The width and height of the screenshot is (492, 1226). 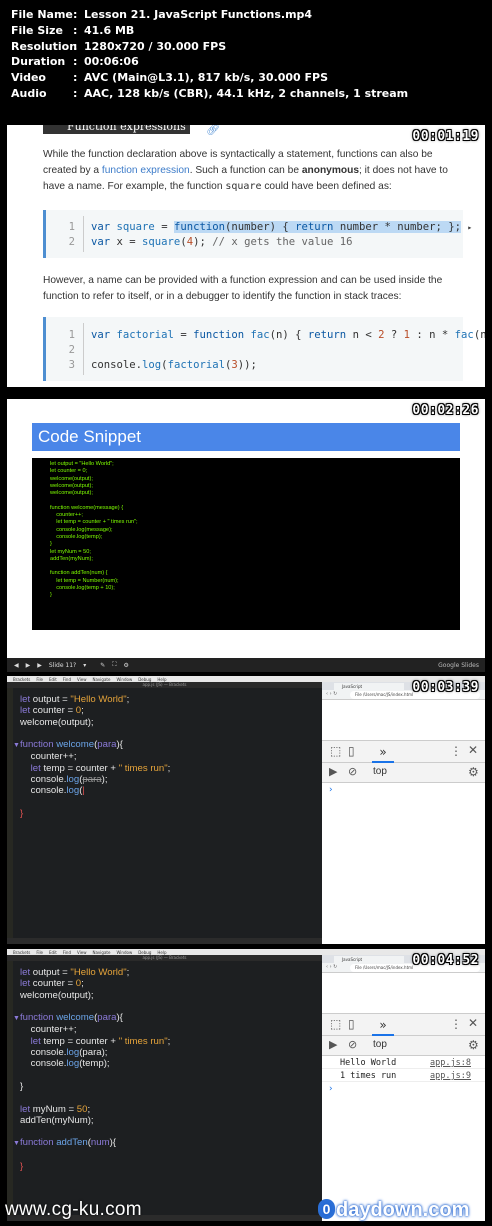 What do you see at coordinates (71, 365) in the screenshot?
I see `line-number: 3` at bounding box center [71, 365].